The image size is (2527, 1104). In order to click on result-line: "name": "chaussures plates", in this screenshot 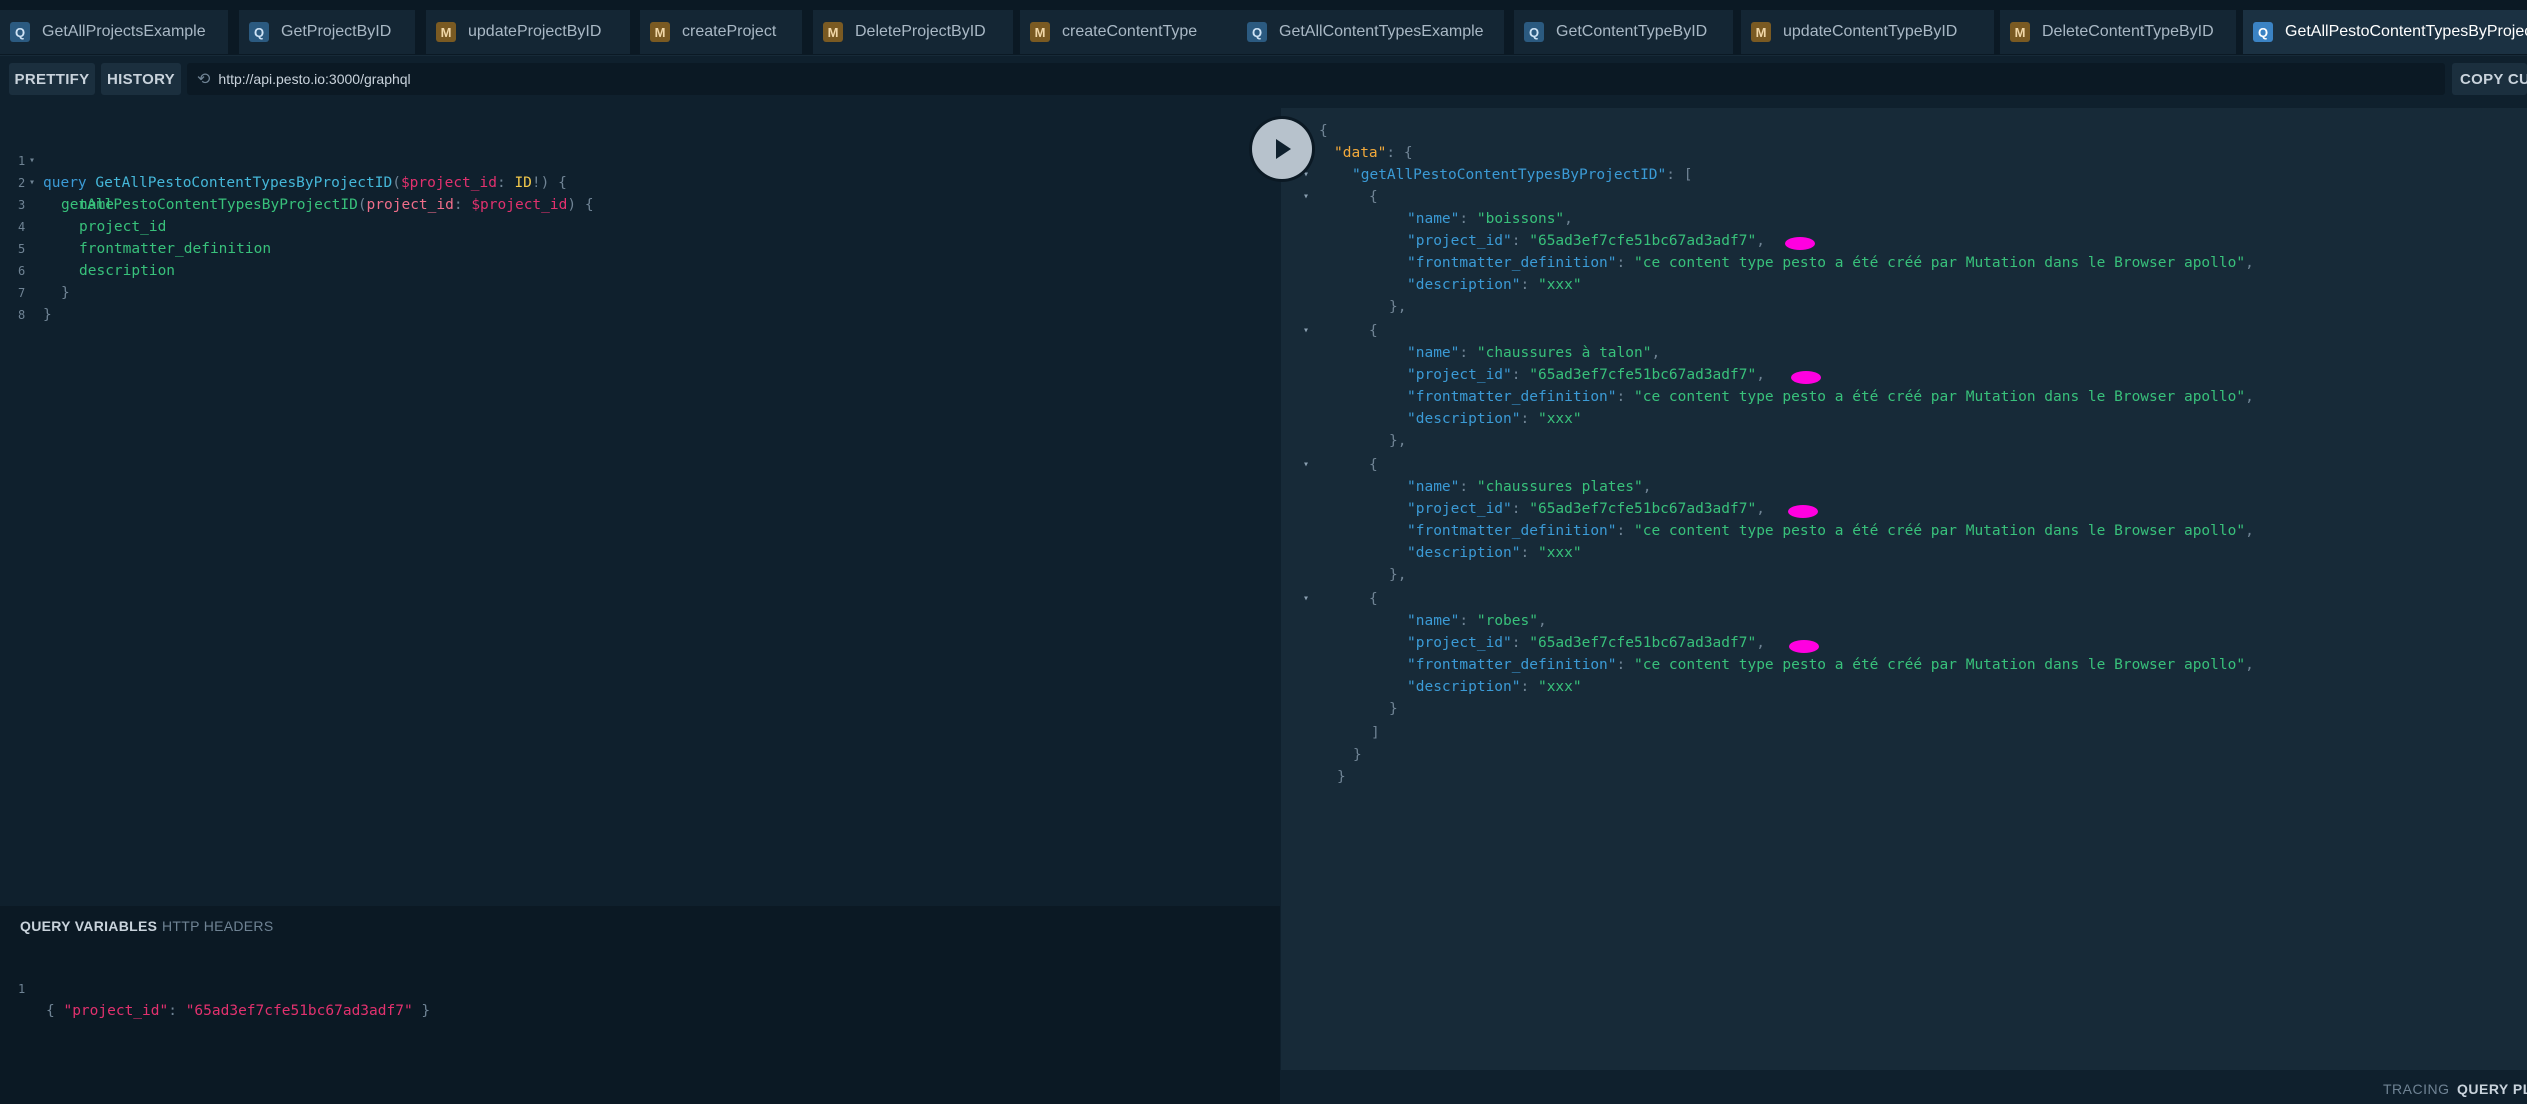, I will do `click(1529, 487)`.